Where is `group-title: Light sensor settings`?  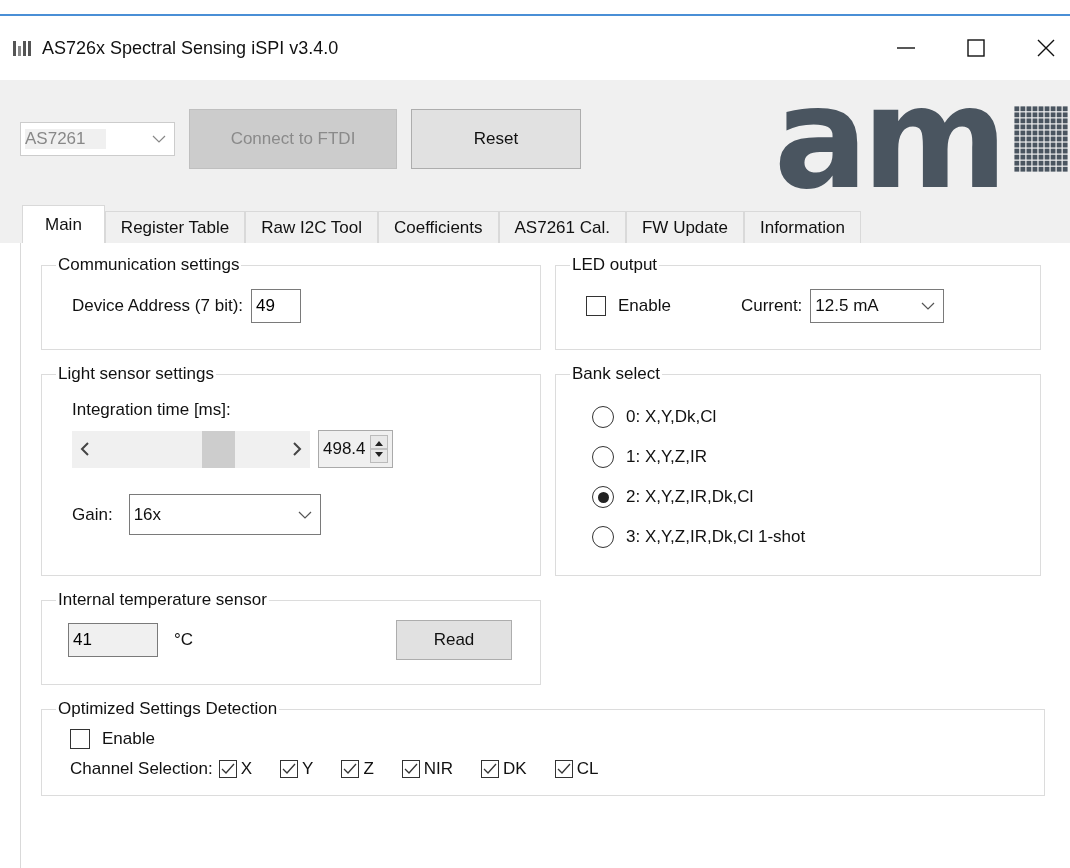
group-title: Light sensor settings is located at coordinates (136, 374).